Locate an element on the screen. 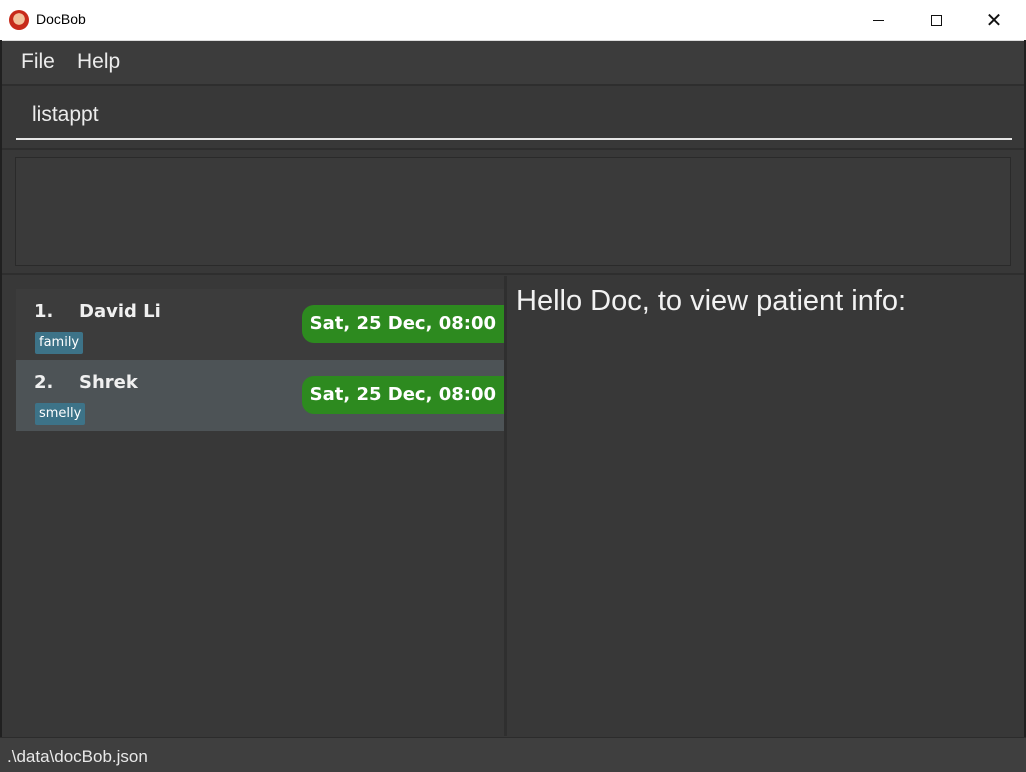  docbob-app-icon is located at coordinates (19, 20).